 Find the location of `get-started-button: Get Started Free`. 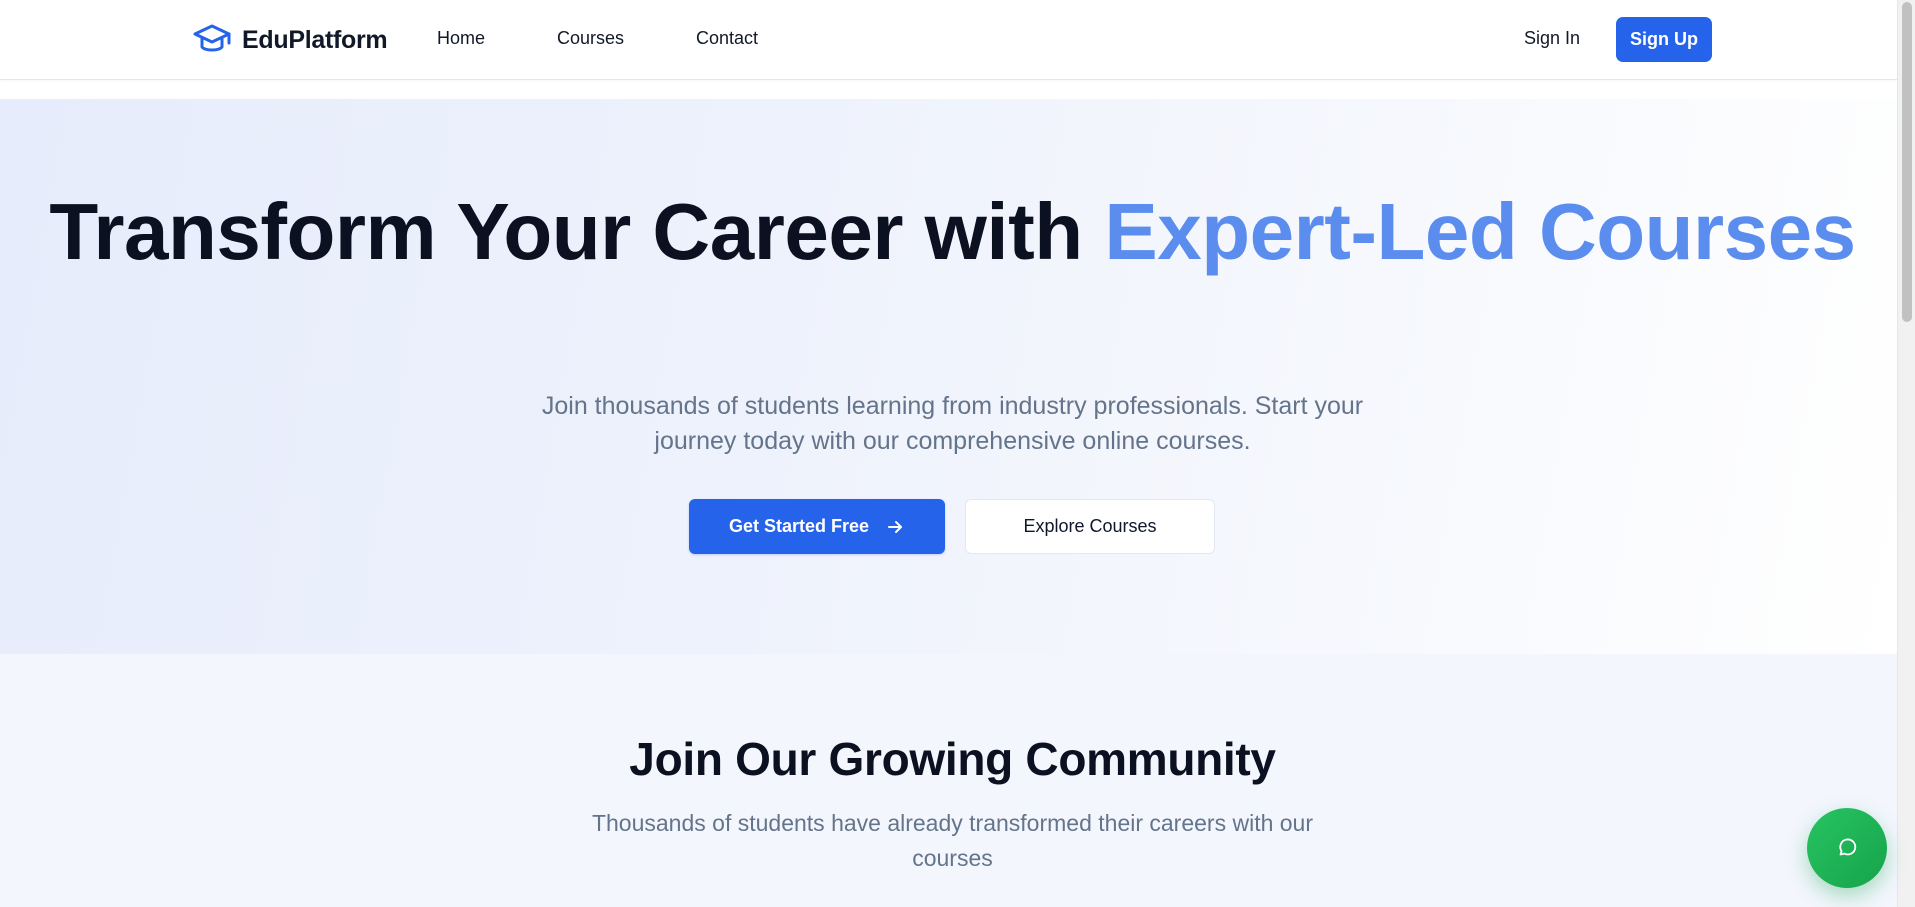

get-started-button: Get Started Free is located at coordinates (817, 526).